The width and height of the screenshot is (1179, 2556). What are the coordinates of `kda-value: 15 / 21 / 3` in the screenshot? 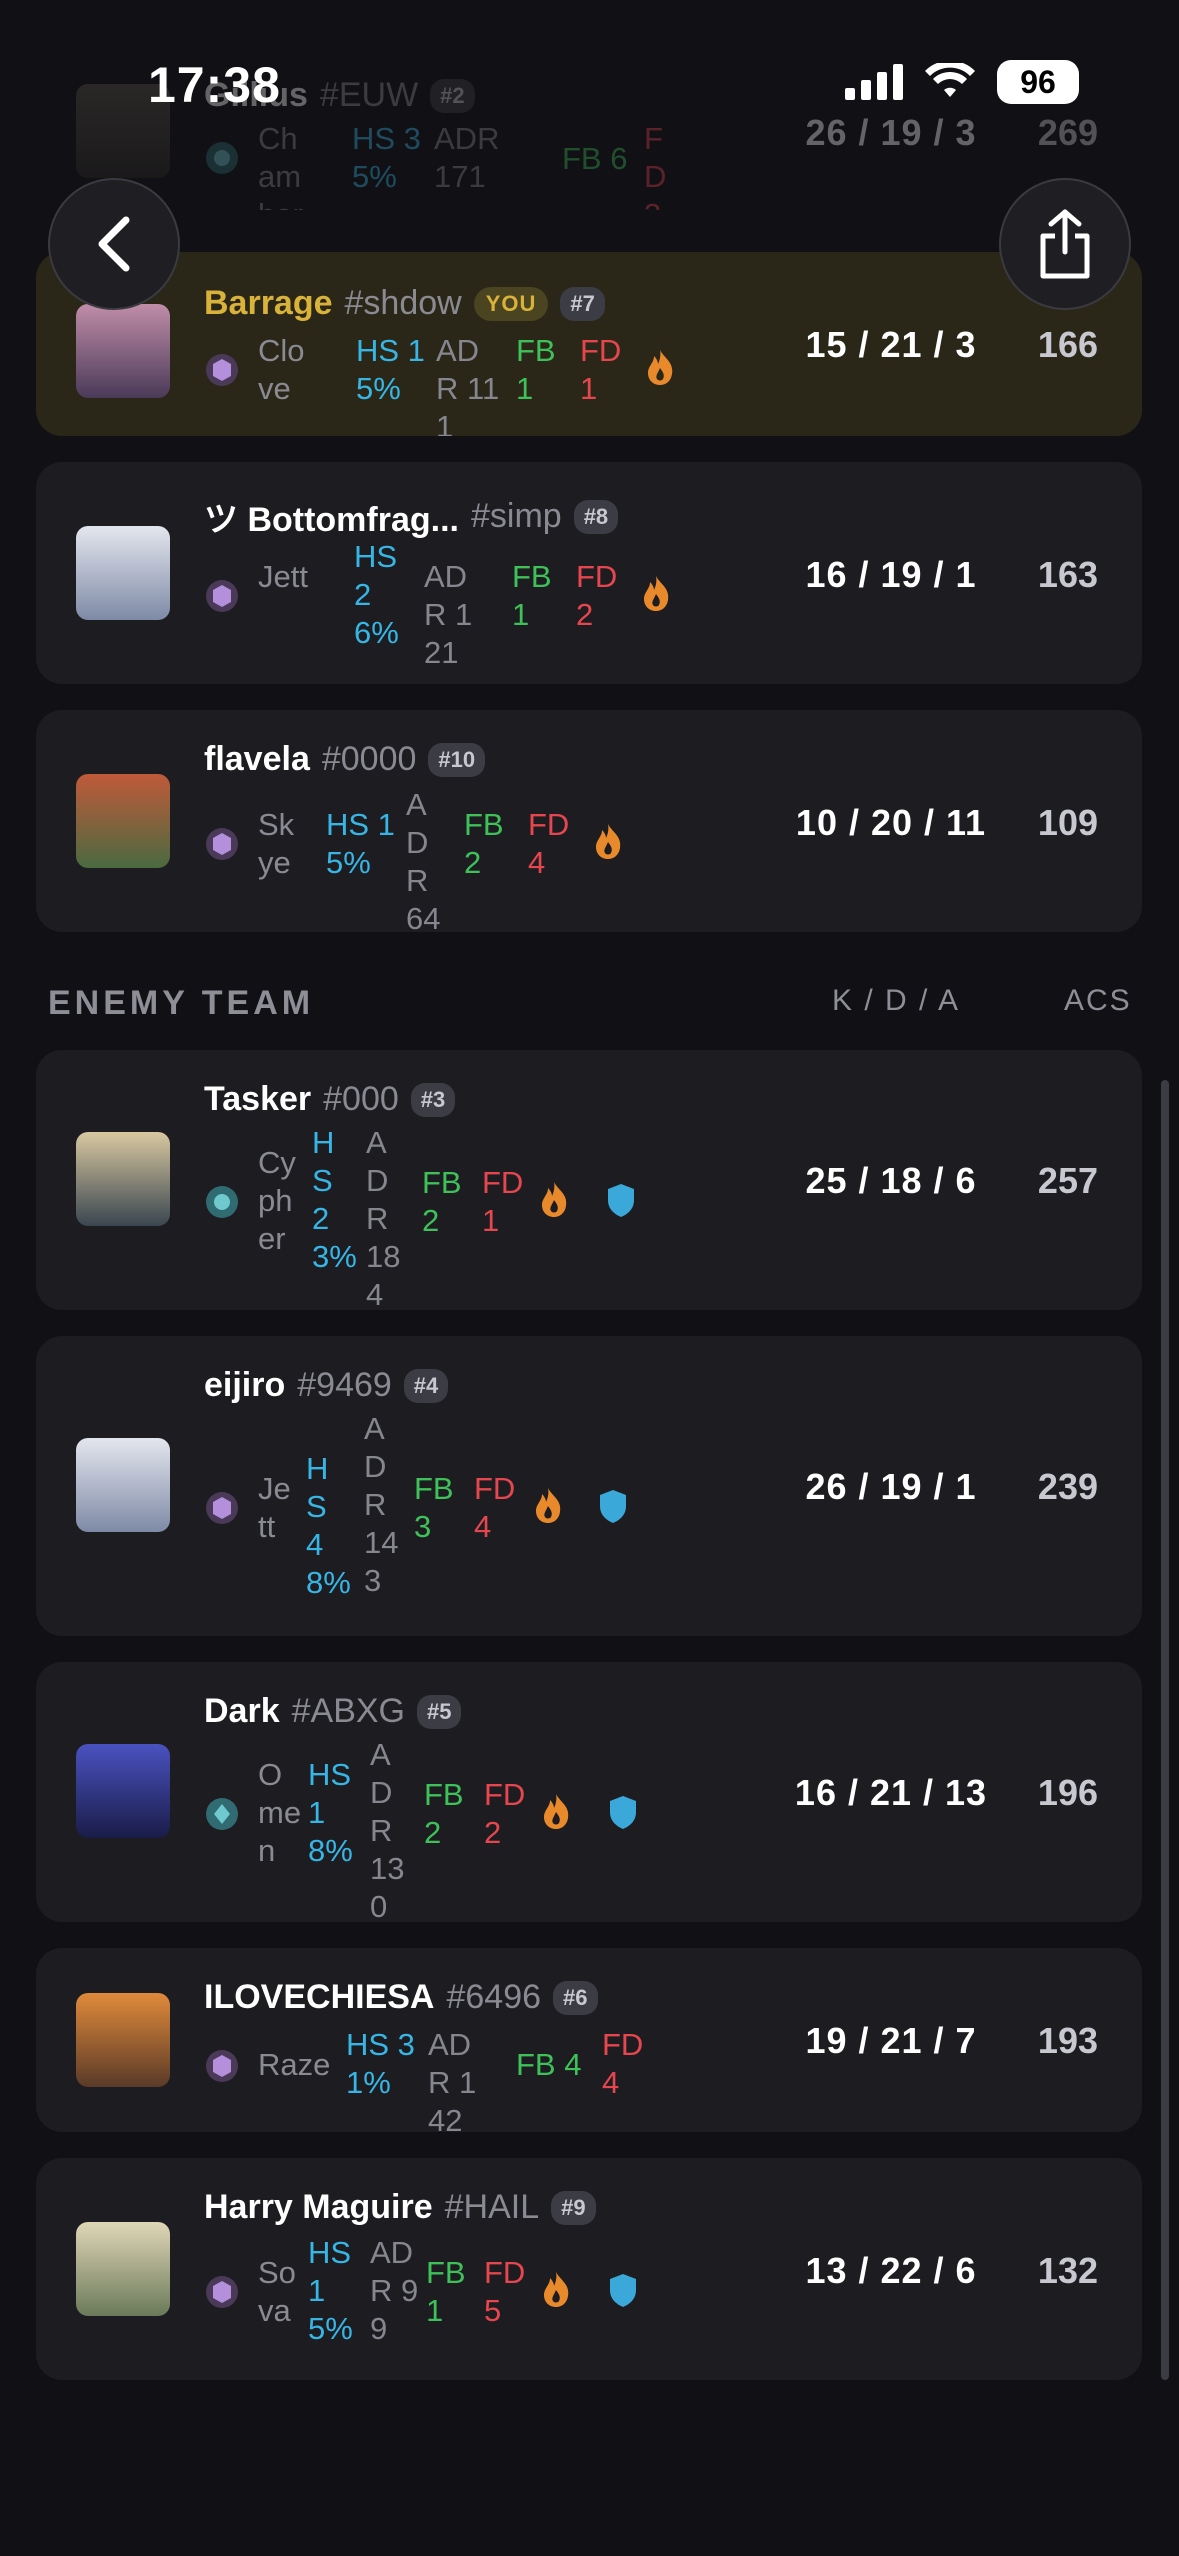 It's located at (891, 344).